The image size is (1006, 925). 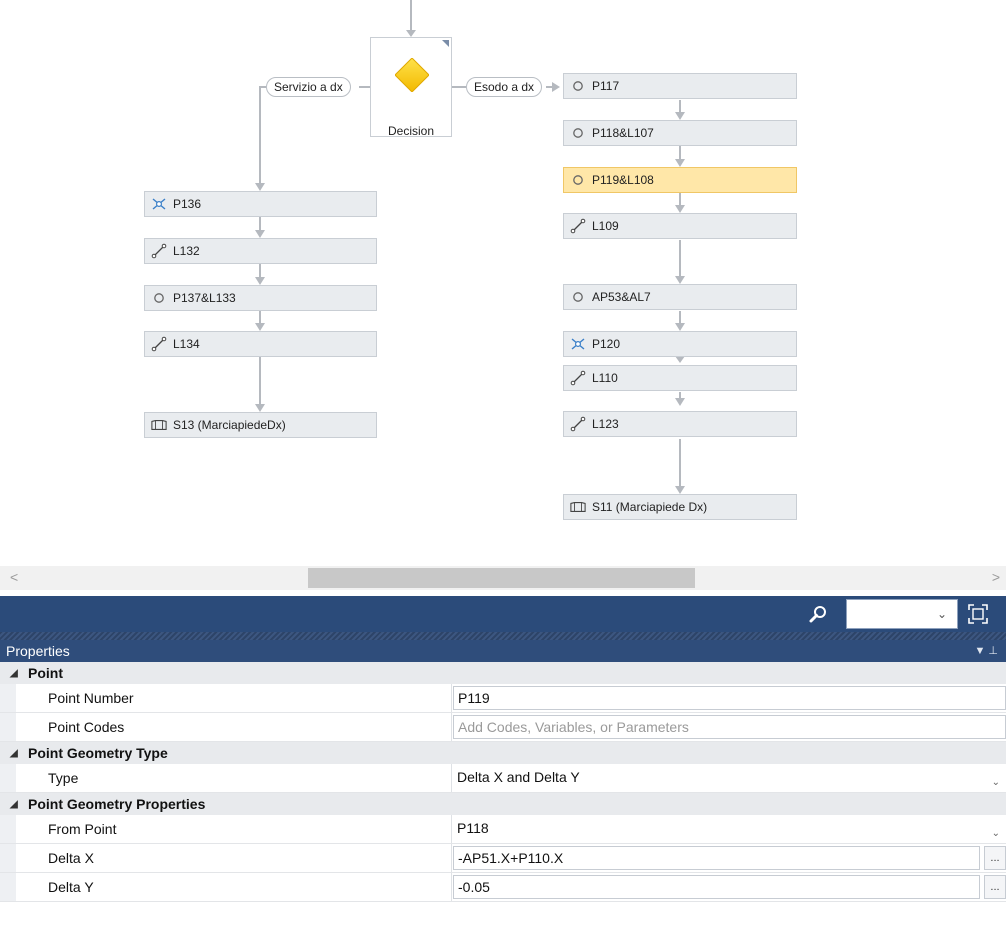 I want to click on left-flow-node: S13 (MarciapiedeDx), so click(x=260, y=425).